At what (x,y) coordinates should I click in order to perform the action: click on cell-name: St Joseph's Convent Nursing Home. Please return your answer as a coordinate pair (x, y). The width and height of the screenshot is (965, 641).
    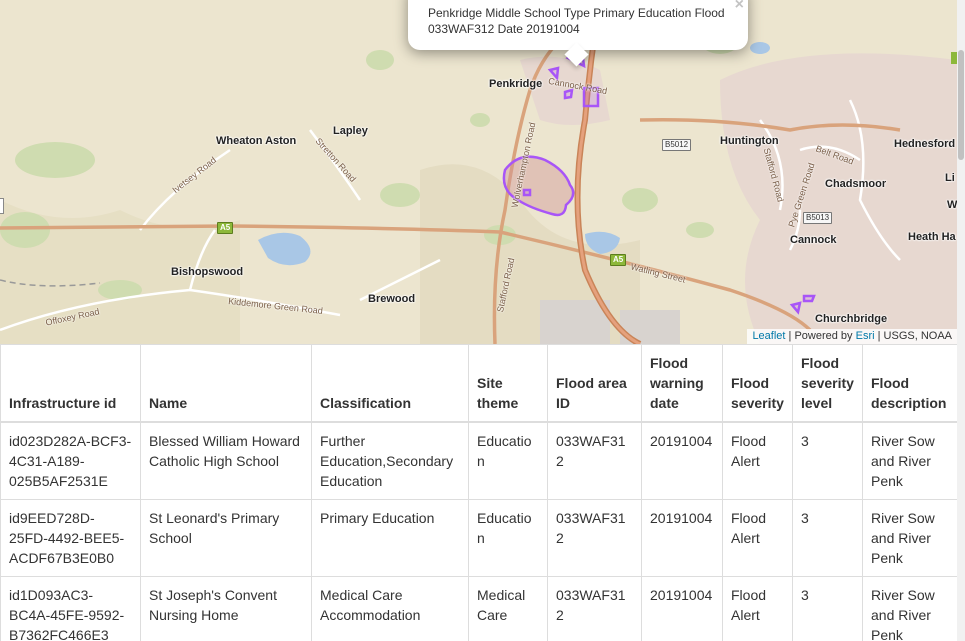
    Looking at the image, I should click on (226, 608).